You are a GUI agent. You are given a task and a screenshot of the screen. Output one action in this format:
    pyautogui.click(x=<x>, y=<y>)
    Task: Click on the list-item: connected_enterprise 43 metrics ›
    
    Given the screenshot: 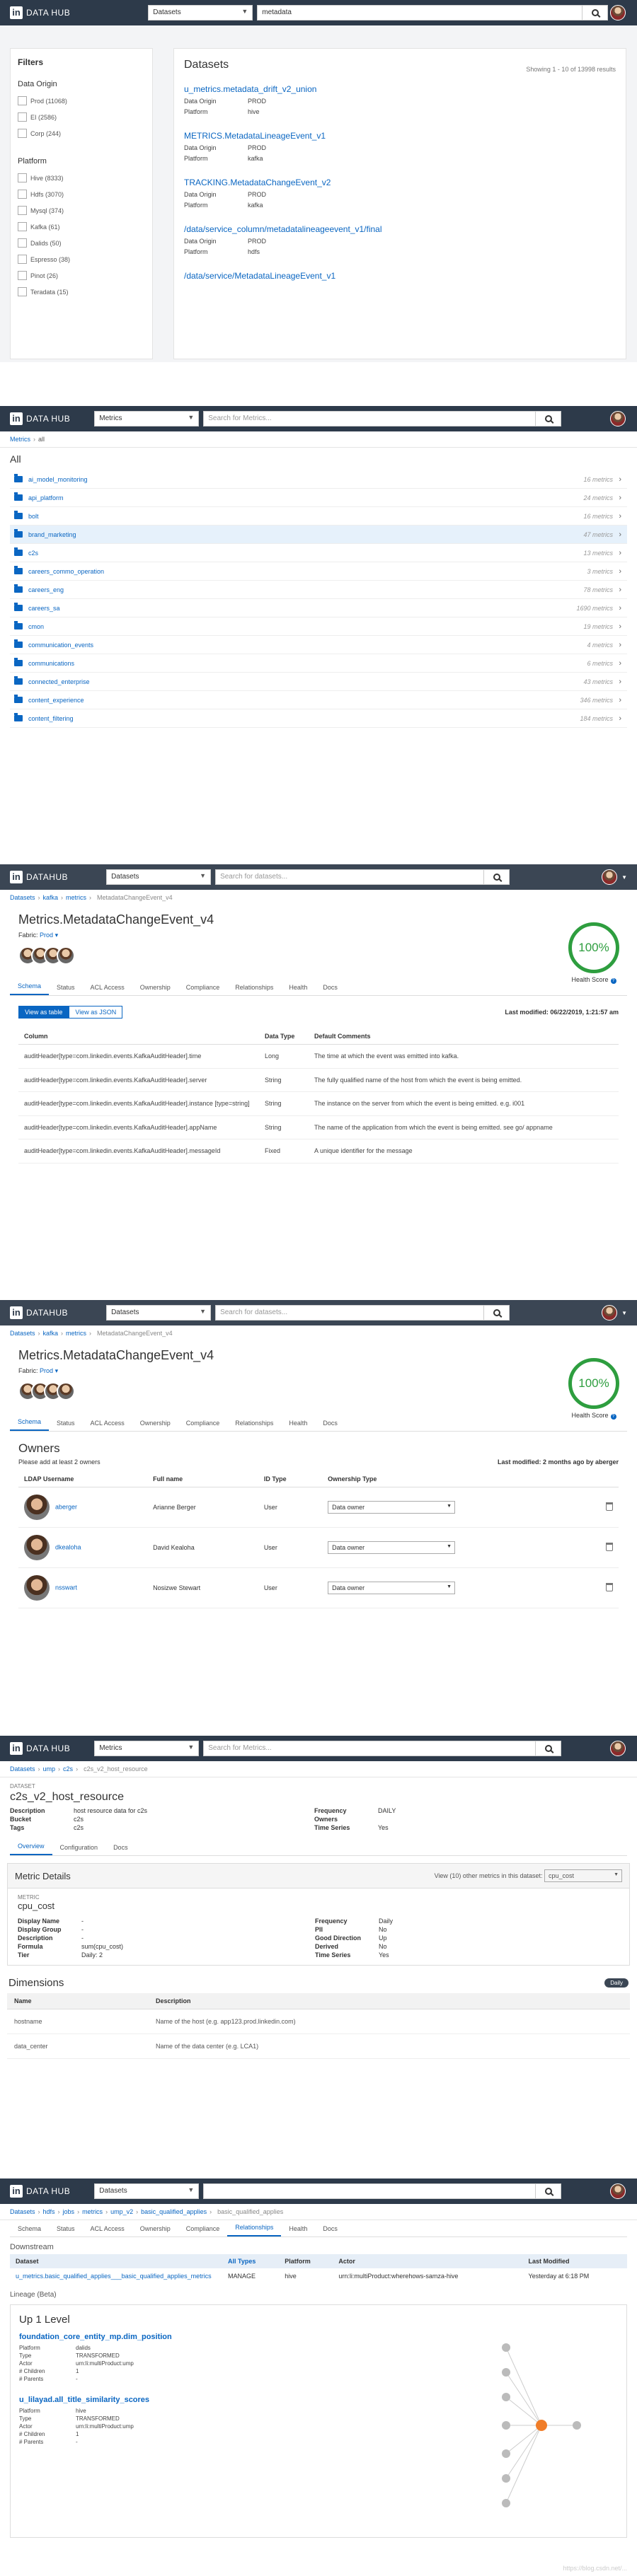 What is the action you would take?
    pyautogui.click(x=318, y=682)
    